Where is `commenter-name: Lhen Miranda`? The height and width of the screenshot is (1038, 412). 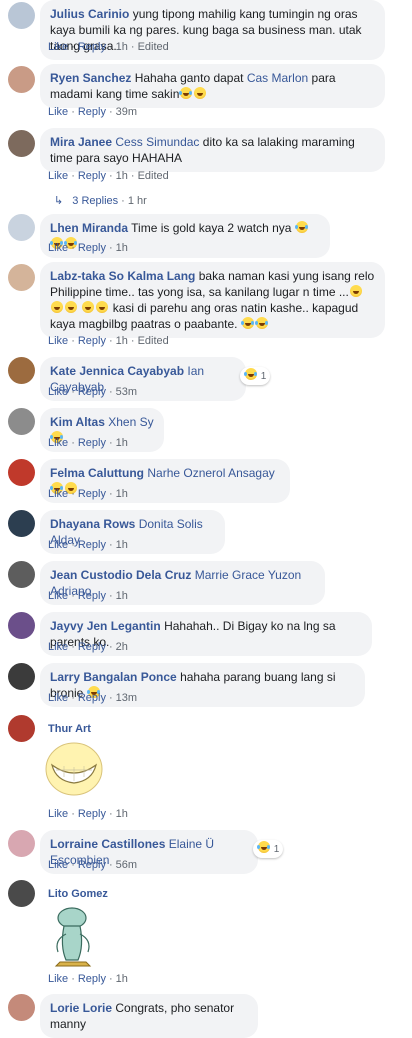
commenter-name: Lhen Miranda is located at coordinates (89, 228).